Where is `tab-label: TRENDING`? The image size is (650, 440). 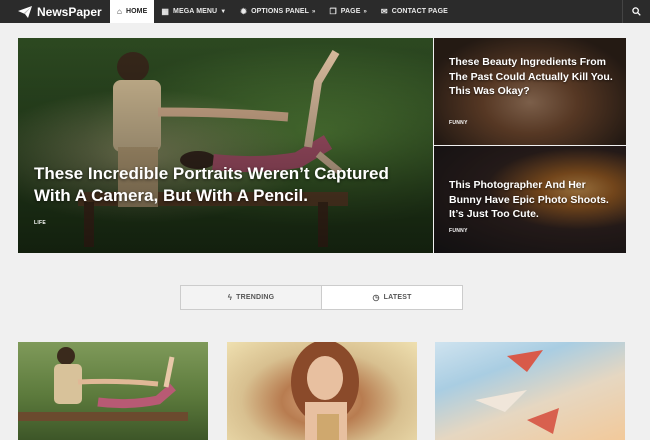
tab-label: TRENDING is located at coordinates (255, 297).